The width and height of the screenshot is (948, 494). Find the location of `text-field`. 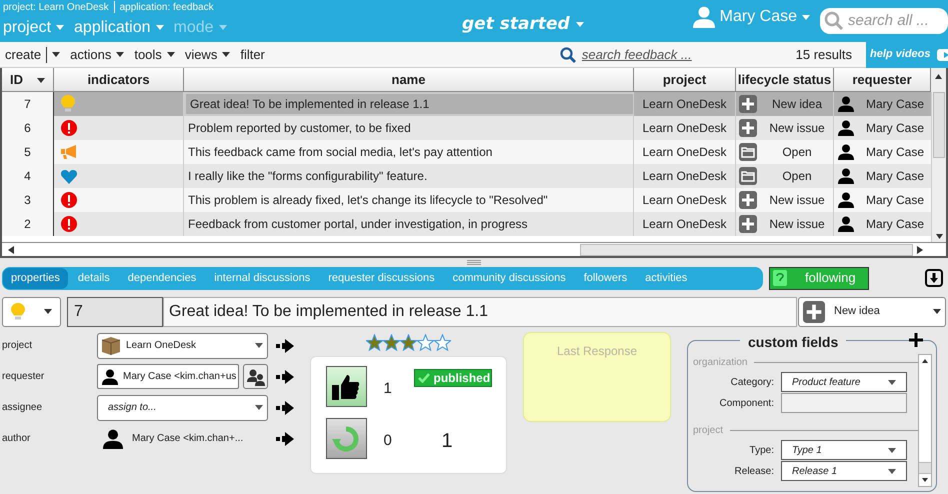

text-field is located at coordinates (844, 403).